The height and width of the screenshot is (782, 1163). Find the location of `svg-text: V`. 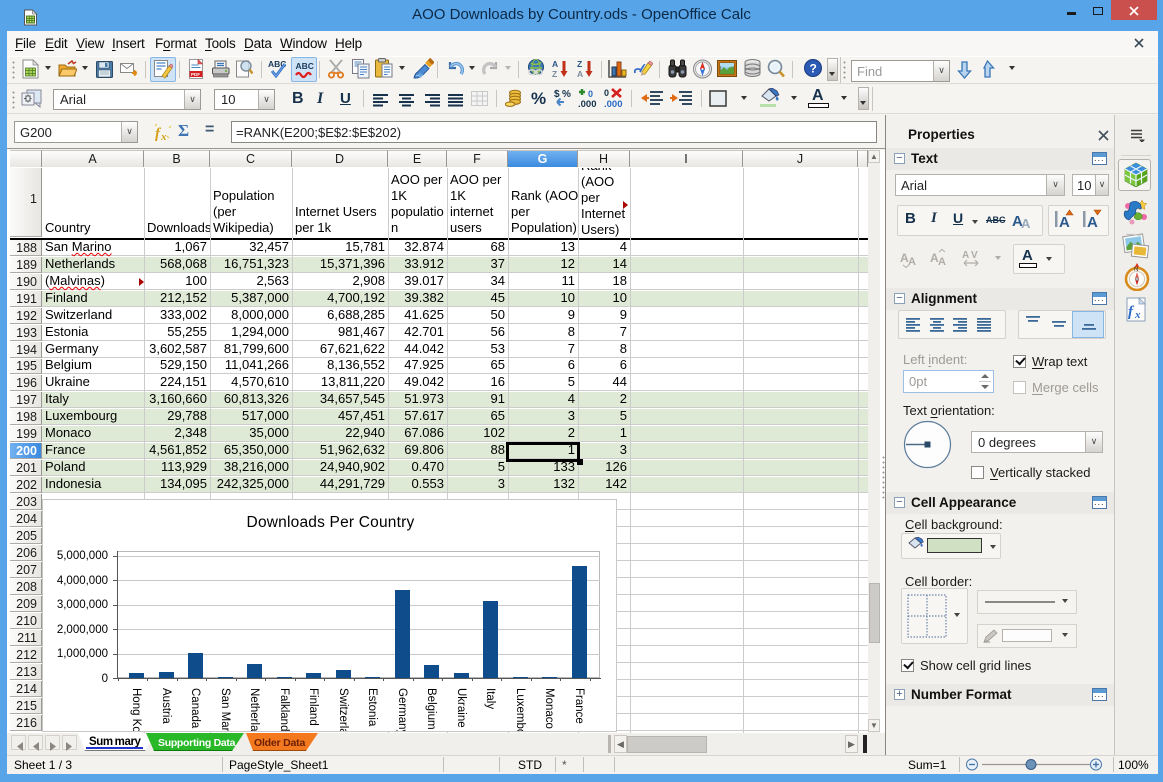

svg-text: V is located at coordinates (974, 255).